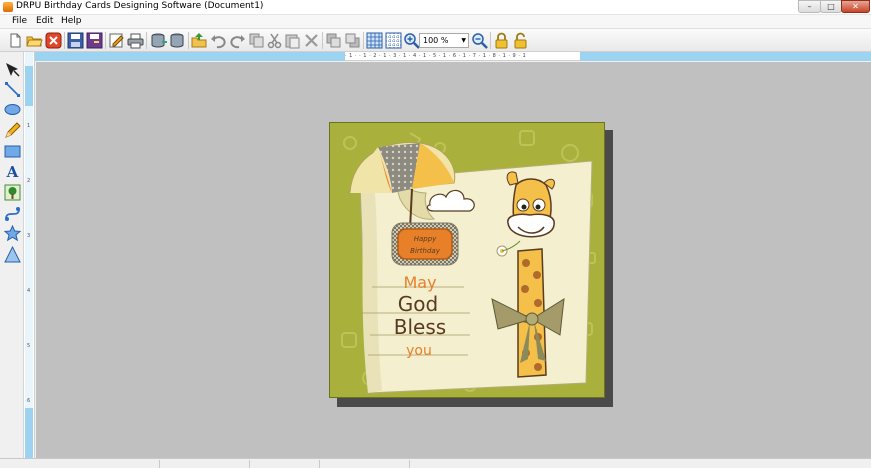 Image resolution: width=871 pixels, height=468 pixels. I want to click on minimize-button: –, so click(809, 6).